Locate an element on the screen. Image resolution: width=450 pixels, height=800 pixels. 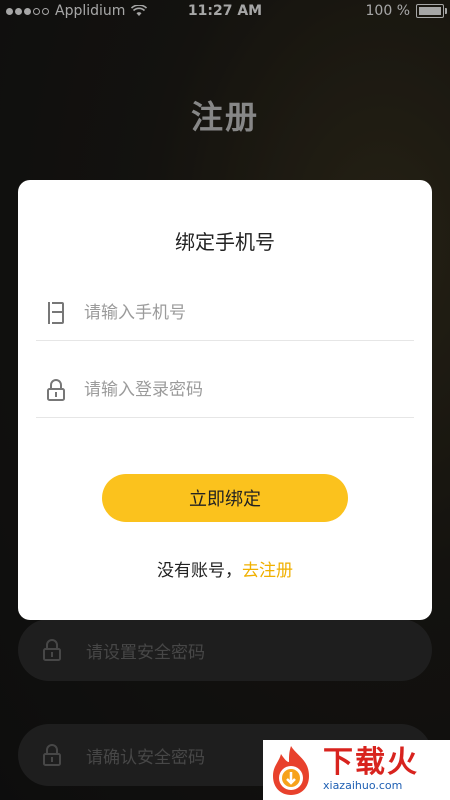
lock-icon is located at coordinates (56, 390).